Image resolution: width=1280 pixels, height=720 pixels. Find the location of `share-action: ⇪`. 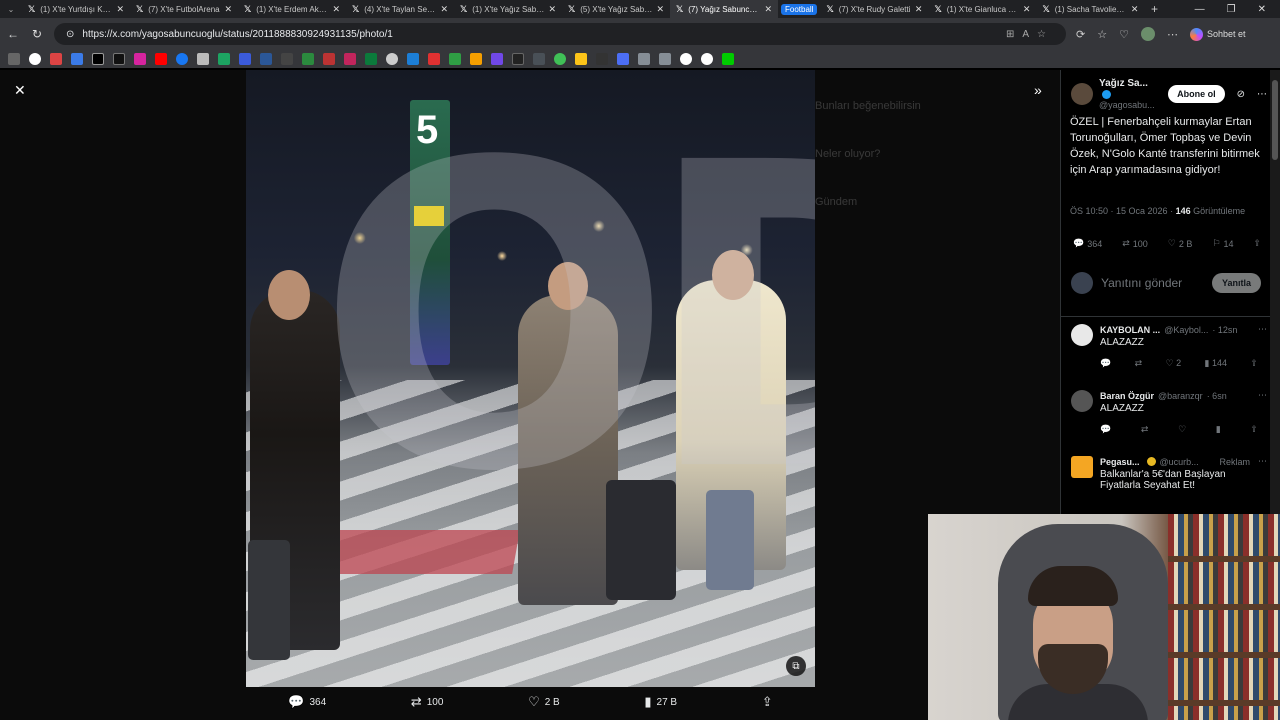

share-action: ⇪ is located at coordinates (767, 702).